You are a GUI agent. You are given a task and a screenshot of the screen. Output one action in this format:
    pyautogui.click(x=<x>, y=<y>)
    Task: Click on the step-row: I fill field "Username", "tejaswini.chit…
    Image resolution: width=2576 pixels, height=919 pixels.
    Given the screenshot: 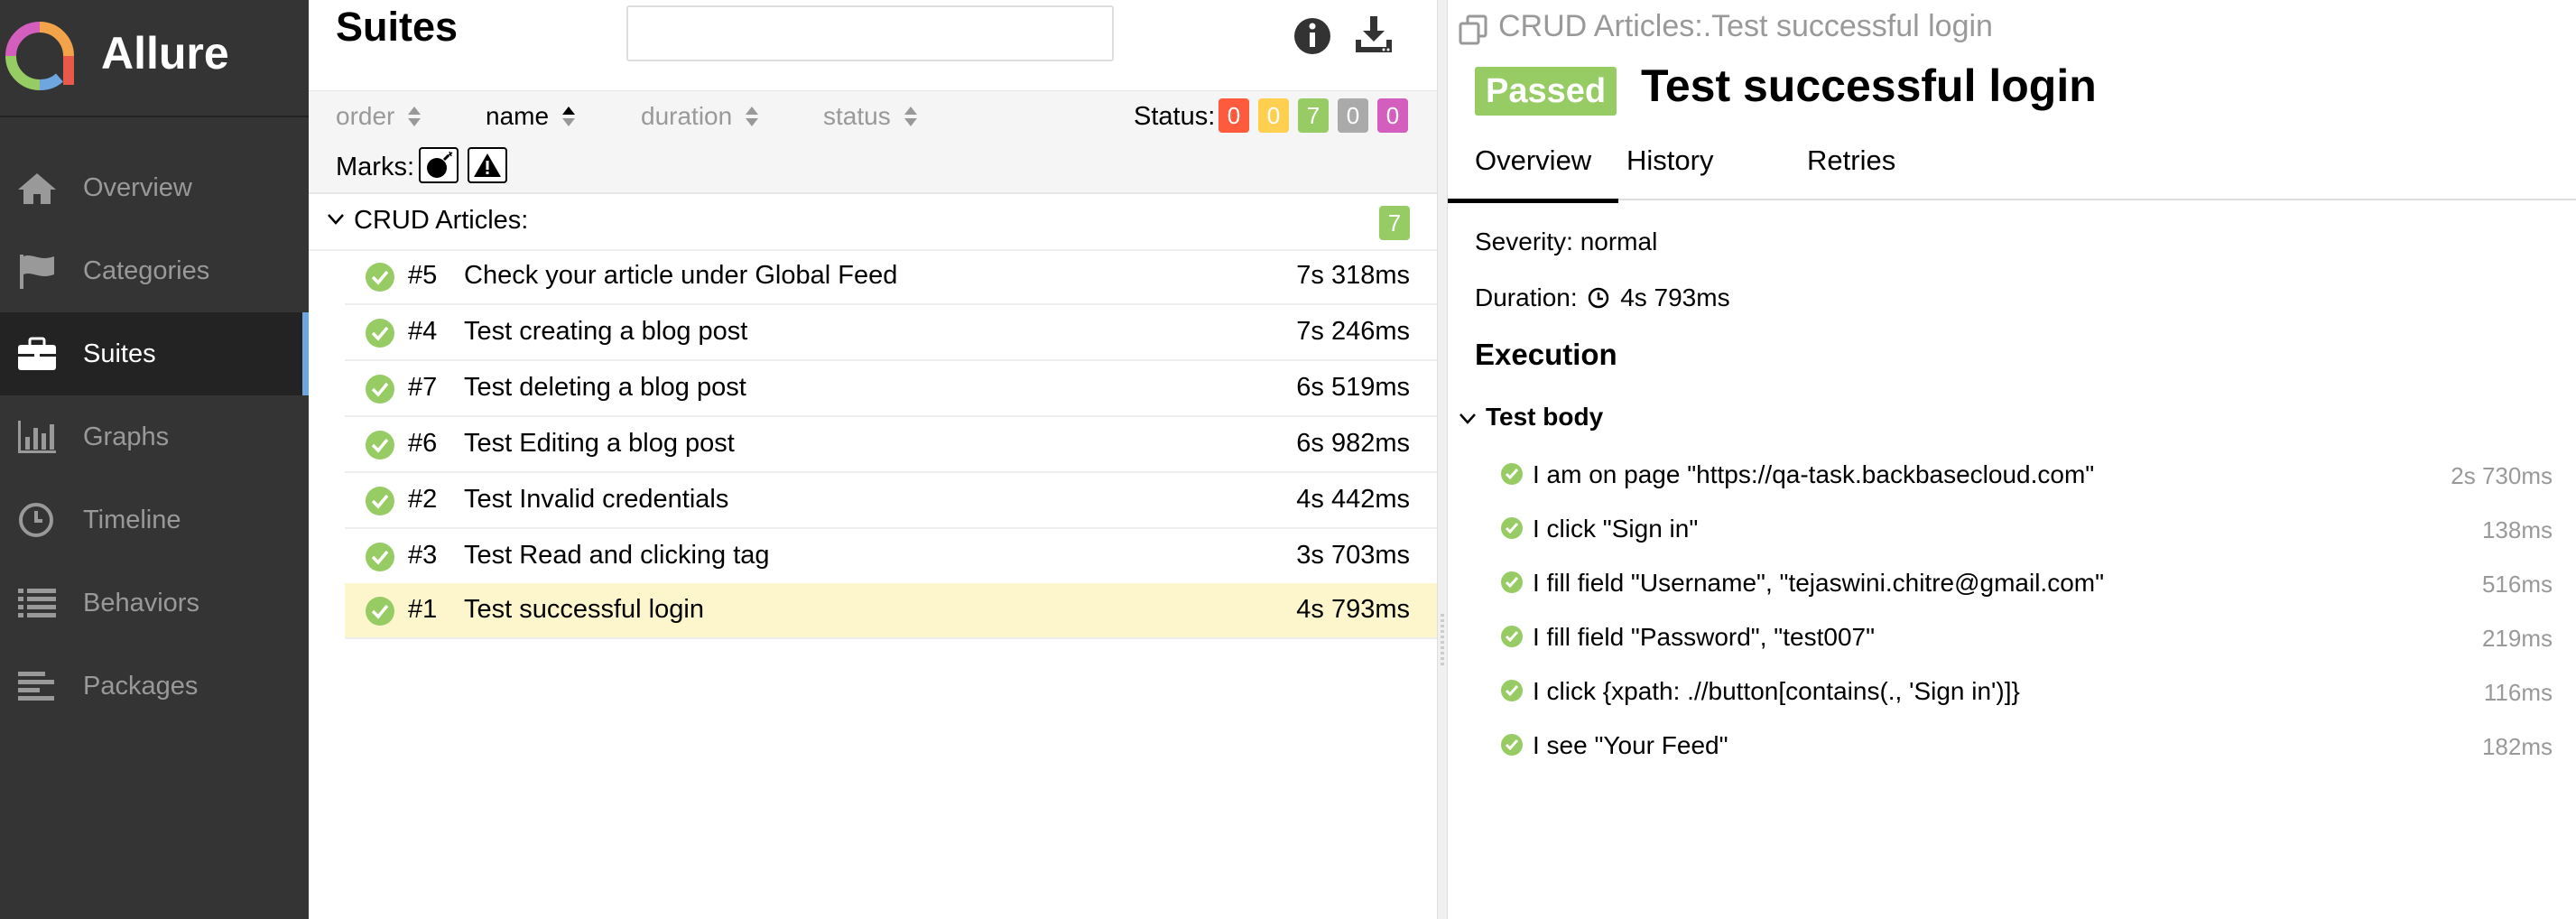 What is the action you would take?
    pyautogui.click(x=2026, y=583)
    